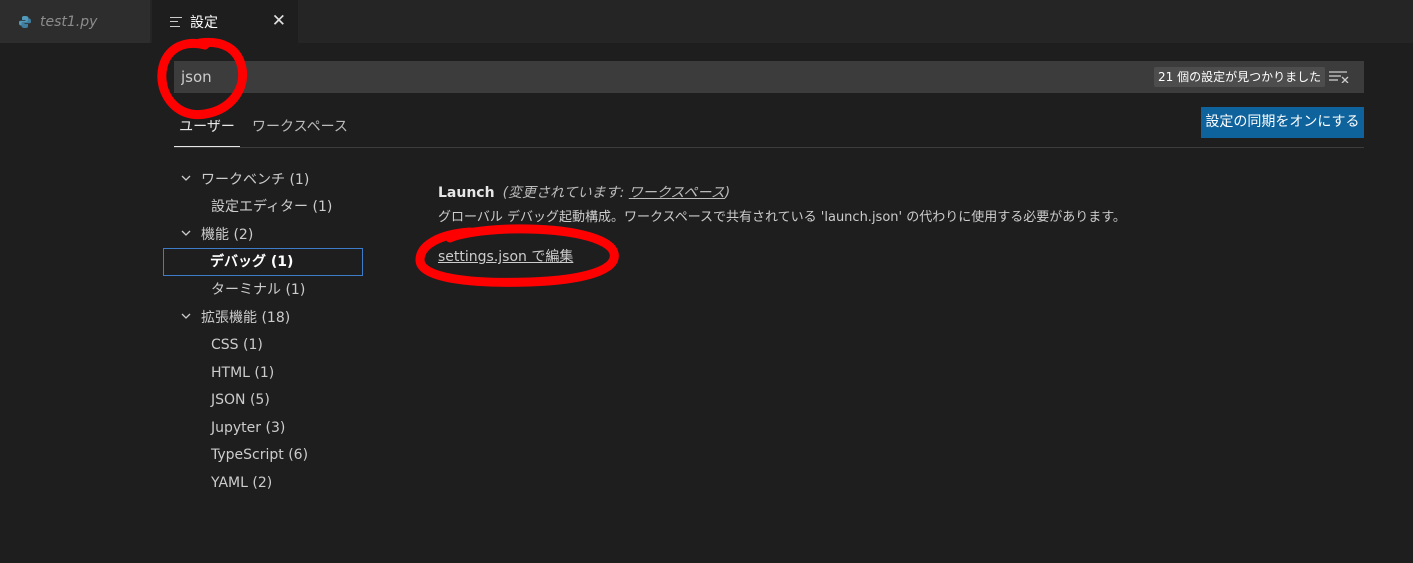 Image resolution: width=1413 pixels, height=563 pixels. Describe the element at coordinates (1240, 77) in the screenshot. I see `search-result-count: 21 個の設定が見つかりました` at that location.